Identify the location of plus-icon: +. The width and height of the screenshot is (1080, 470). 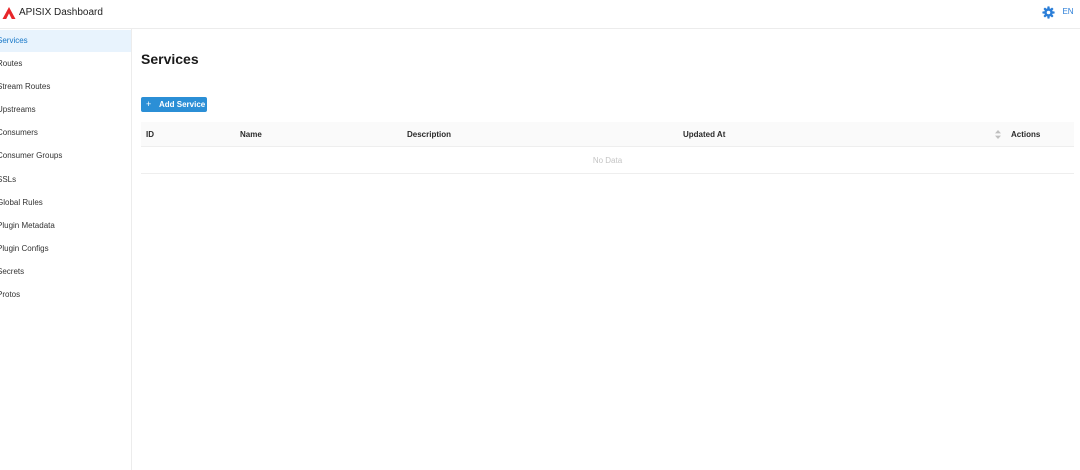
(149, 104).